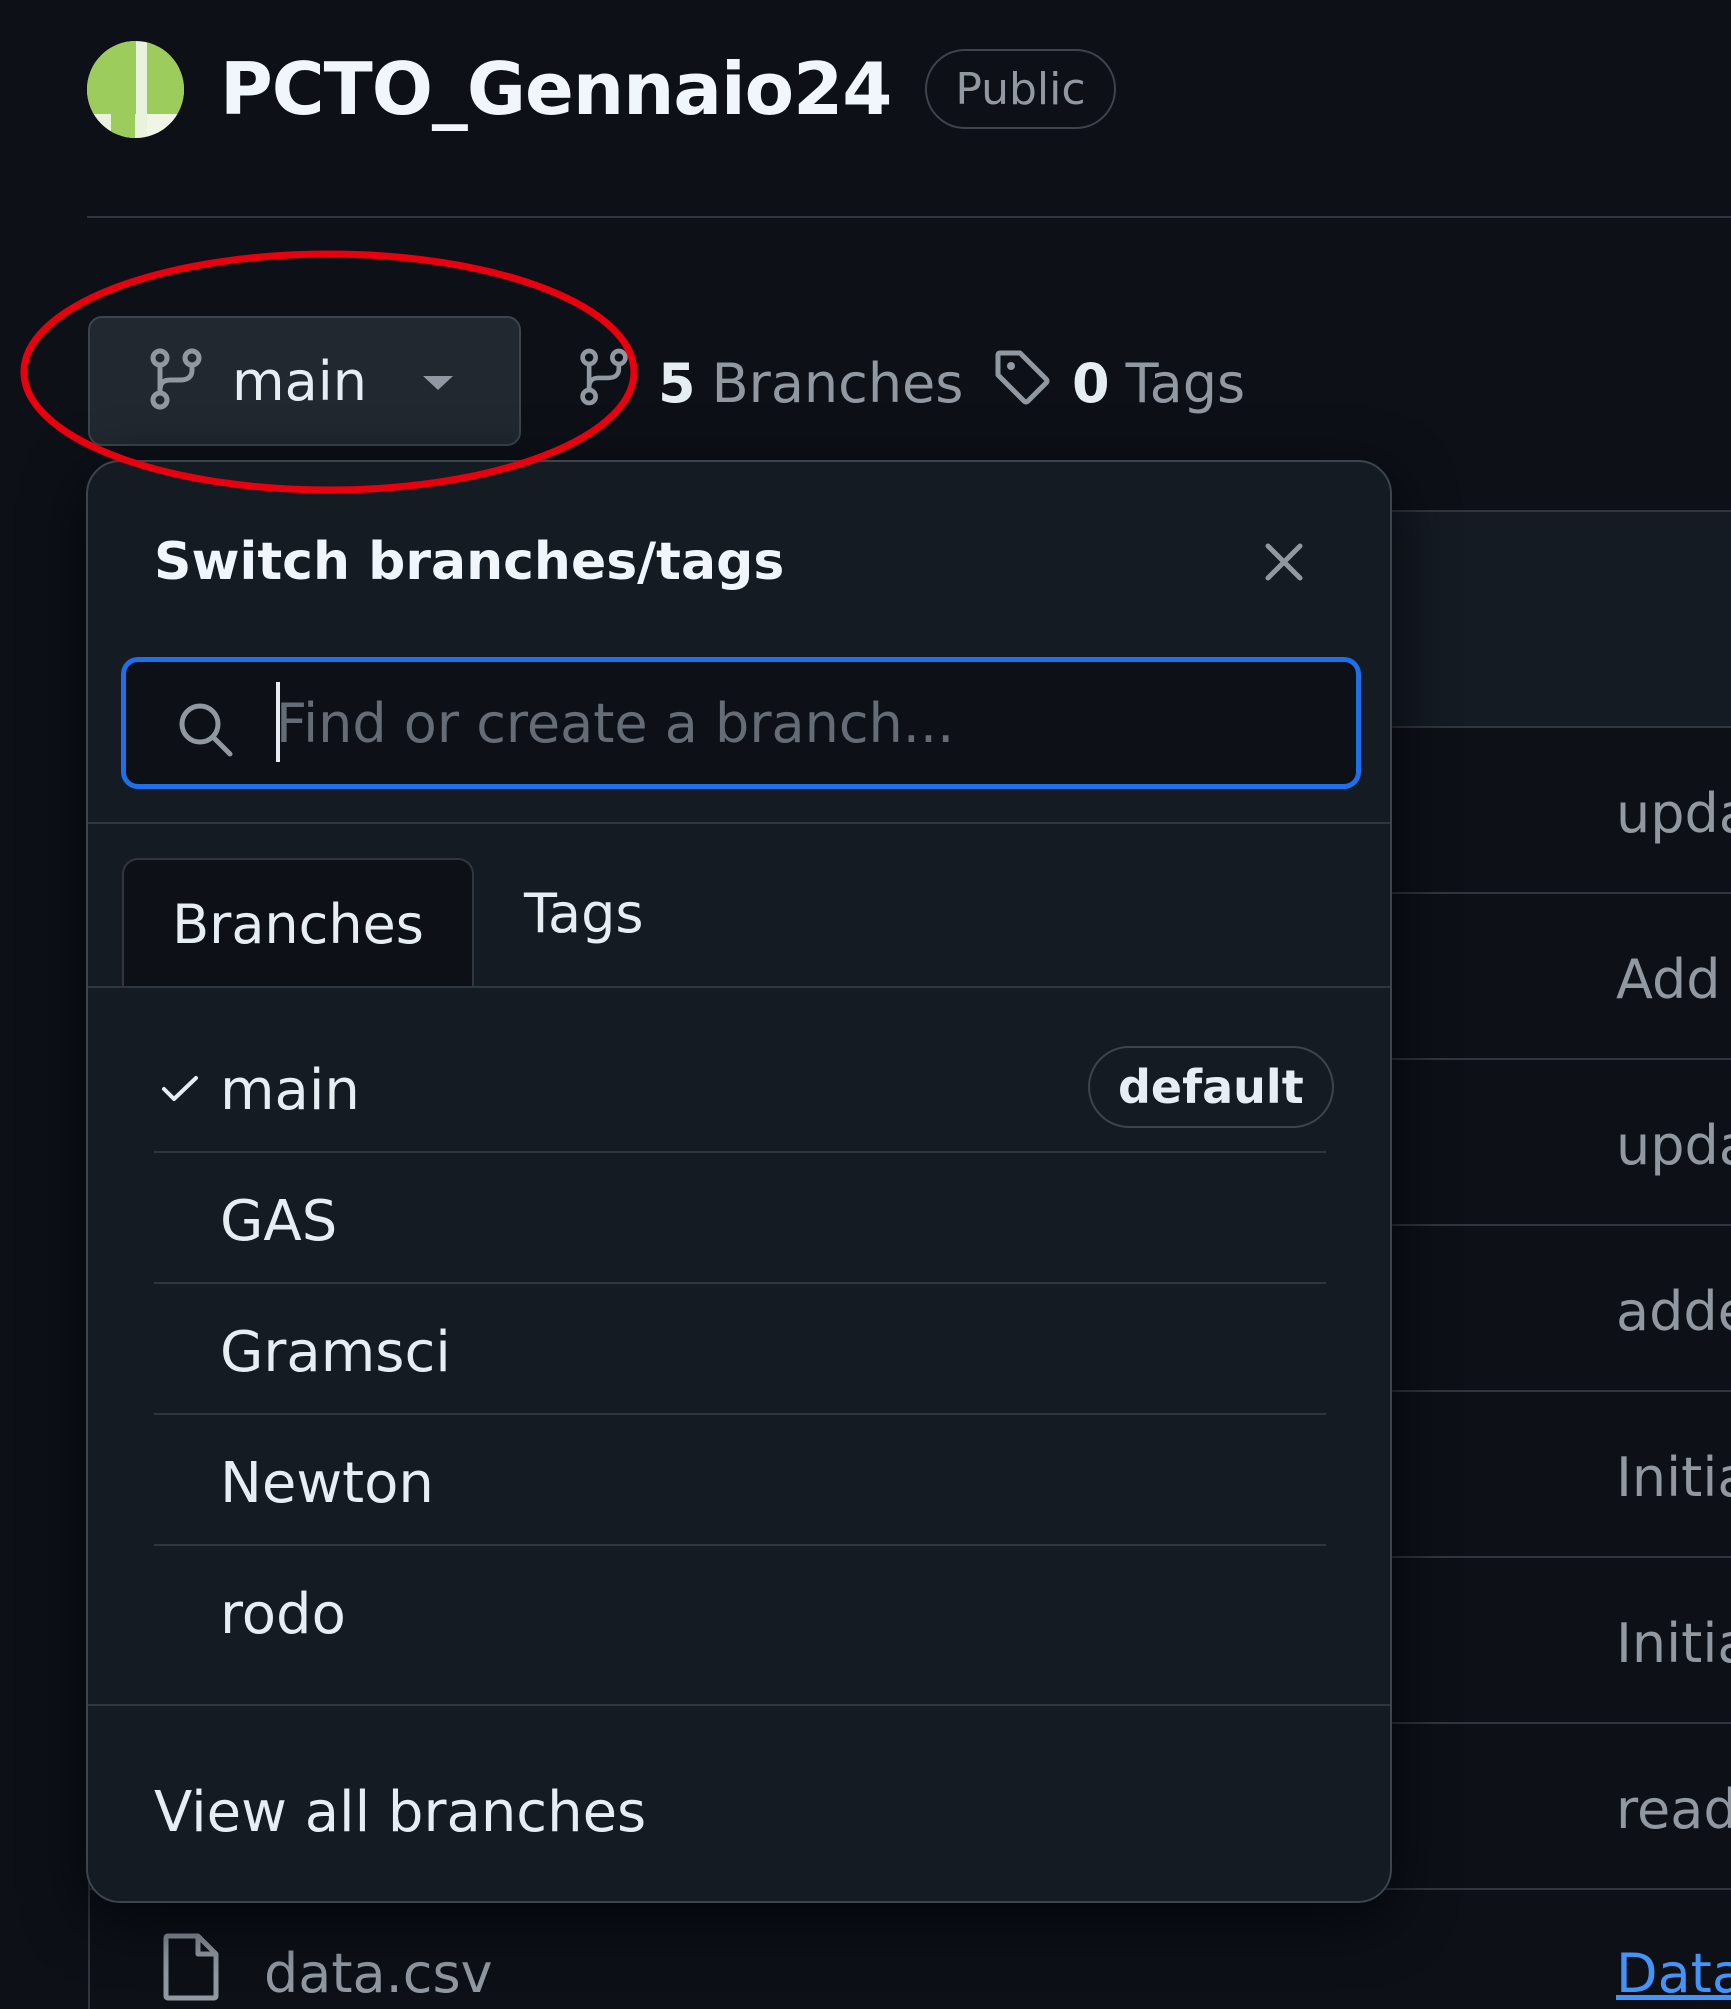 The height and width of the screenshot is (2009, 1731). I want to click on commit-message: read, so click(1673, 1809).